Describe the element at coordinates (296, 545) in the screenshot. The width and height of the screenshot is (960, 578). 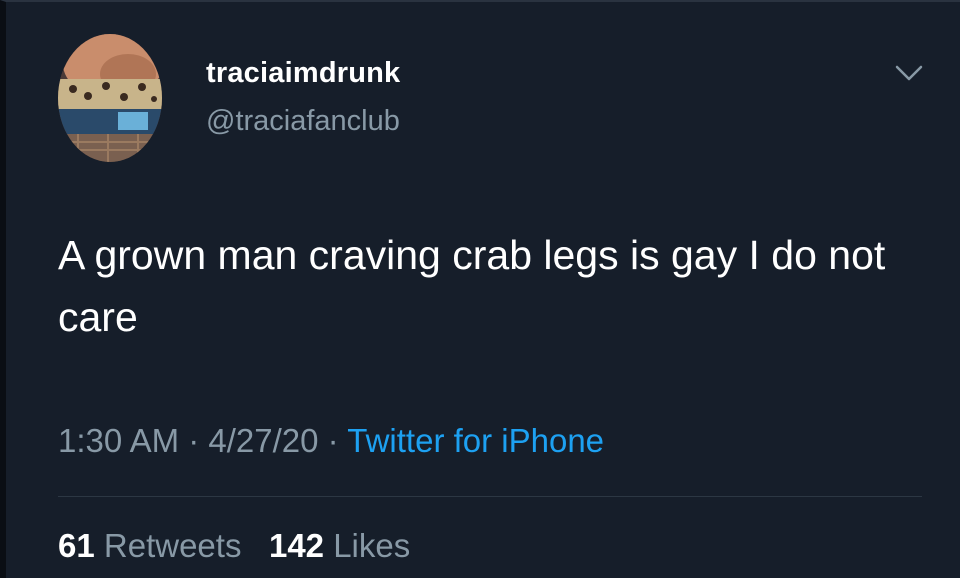
I see `likes-count: 142` at that location.